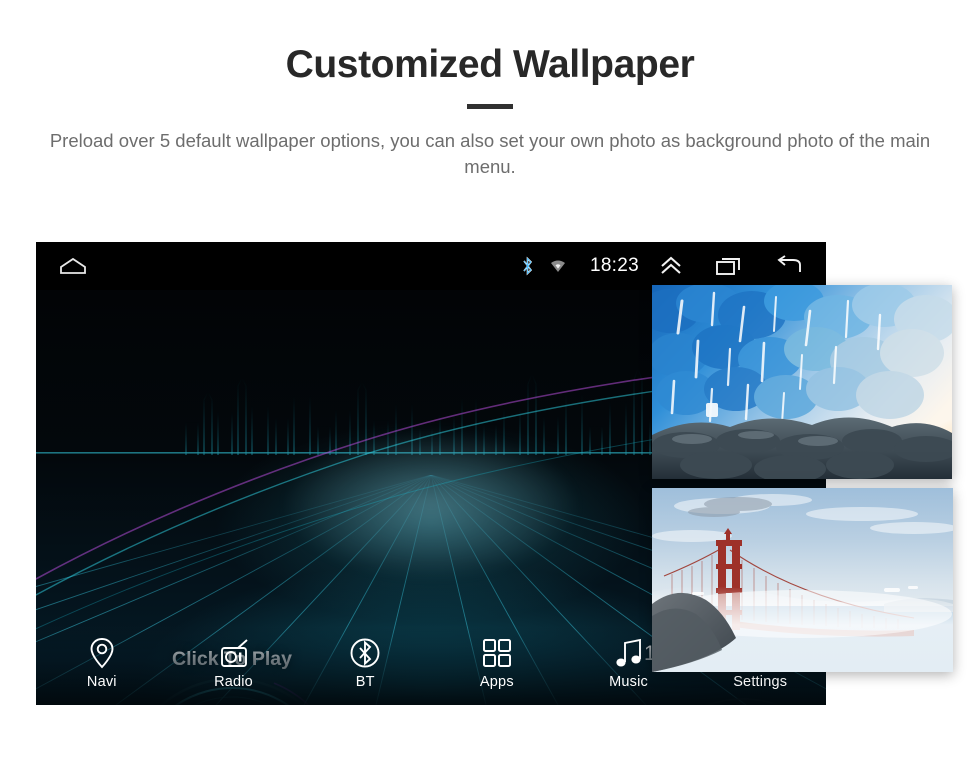 This screenshot has height=758, width=980. Describe the element at coordinates (527, 266) in the screenshot. I see `bluetooth-icon` at that location.